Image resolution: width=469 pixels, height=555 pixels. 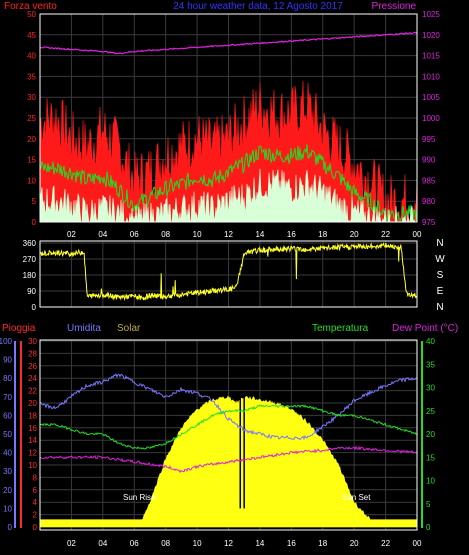 I want to click on wind-tick-label: 45, so click(x=31, y=35).